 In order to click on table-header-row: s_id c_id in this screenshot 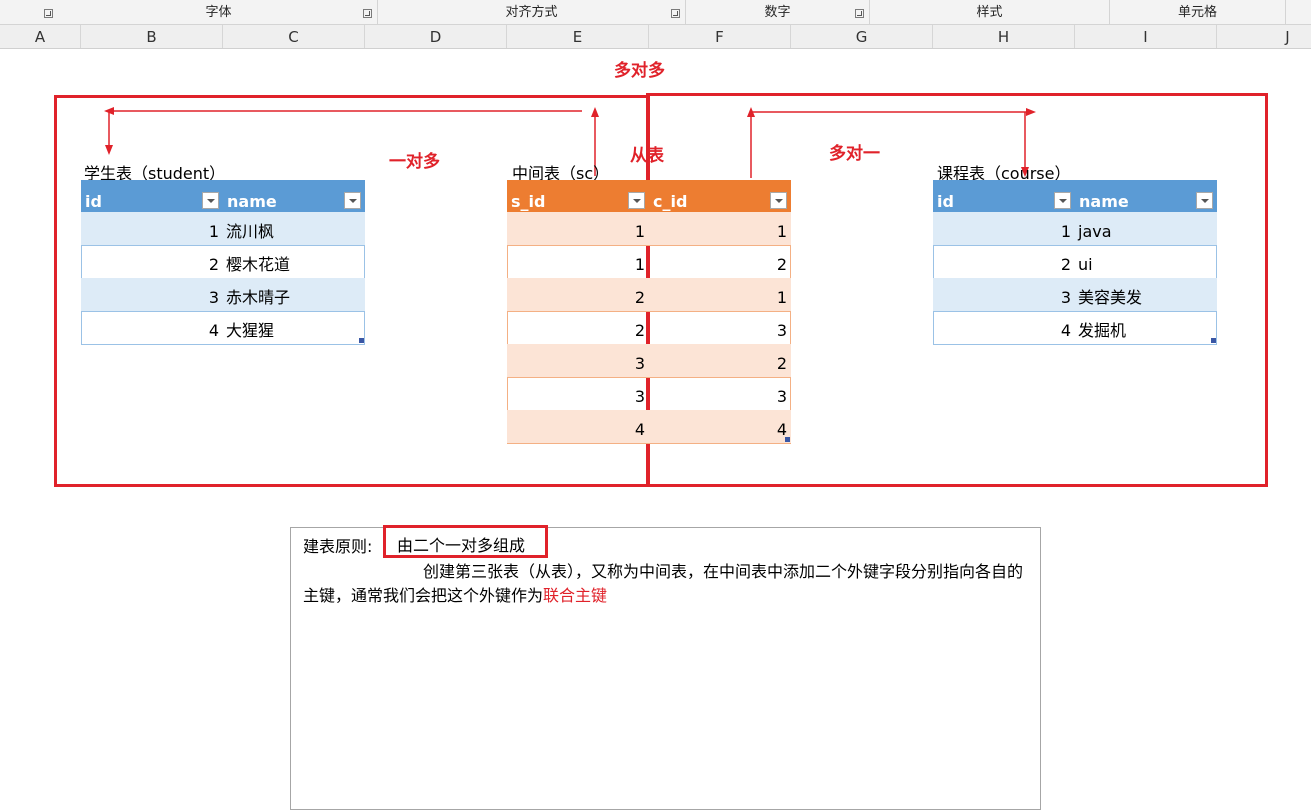, I will do `click(649, 196)`.